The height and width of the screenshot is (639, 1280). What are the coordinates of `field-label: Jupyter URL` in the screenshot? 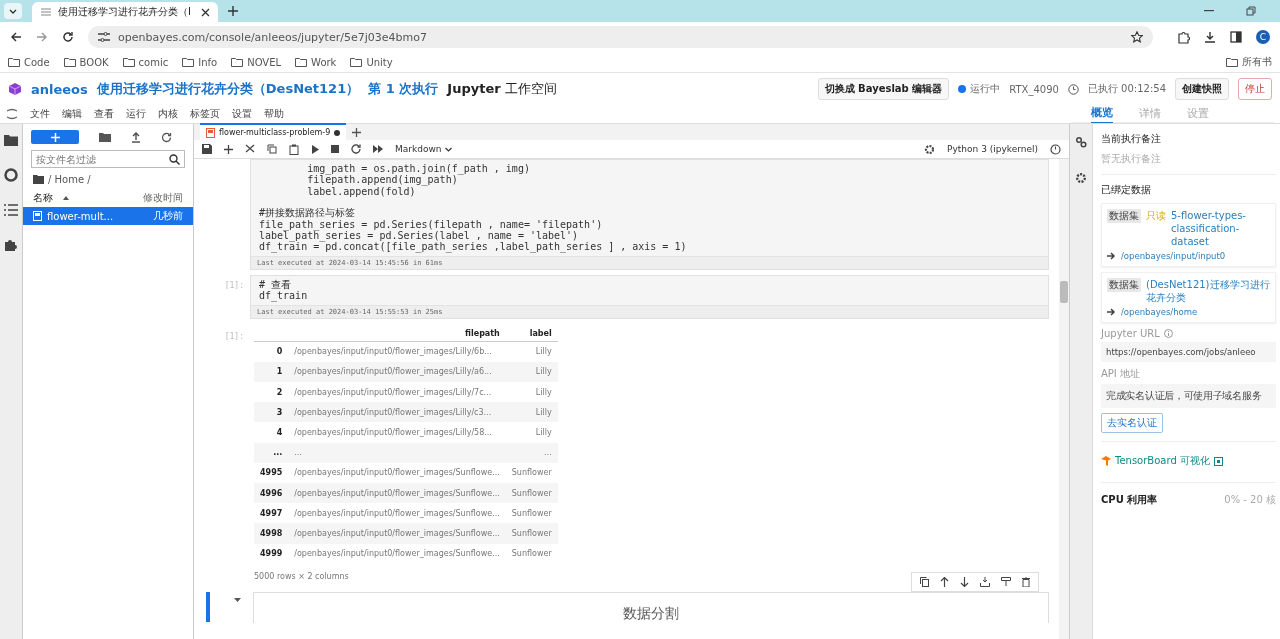 It's located at (1130, 333).